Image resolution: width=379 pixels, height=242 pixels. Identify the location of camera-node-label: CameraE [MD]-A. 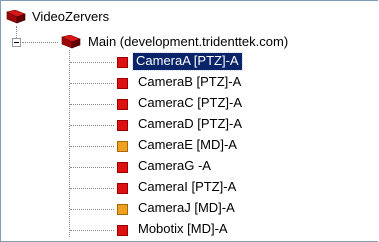
(187, 145).